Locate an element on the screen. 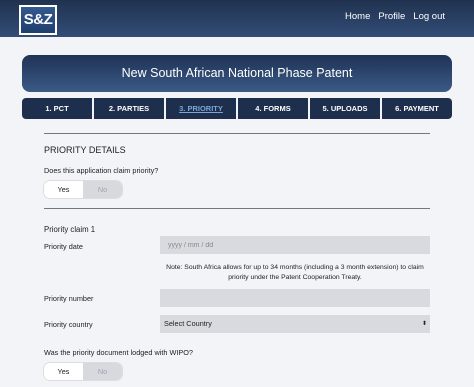 The image size is (474, 387). claim-priority-yes-option: Yes is located at coordinates (63, 189).